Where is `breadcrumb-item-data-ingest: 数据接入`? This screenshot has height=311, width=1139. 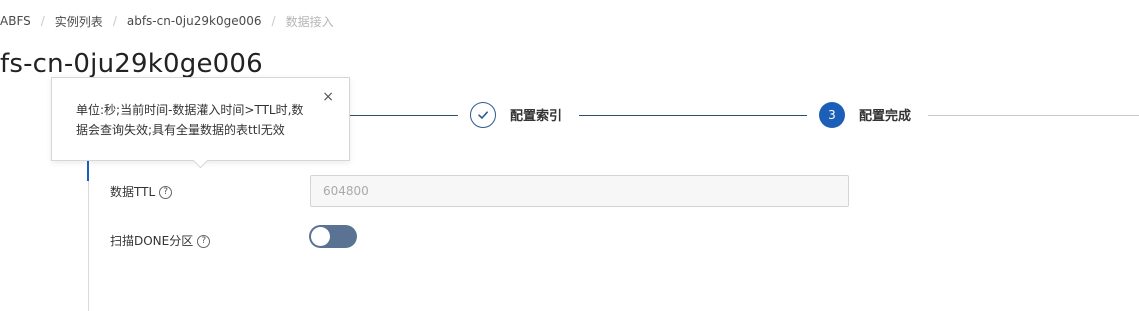
breadcrumb-item-data-ingest: 数据接入 is located at coordinates (309, 21).